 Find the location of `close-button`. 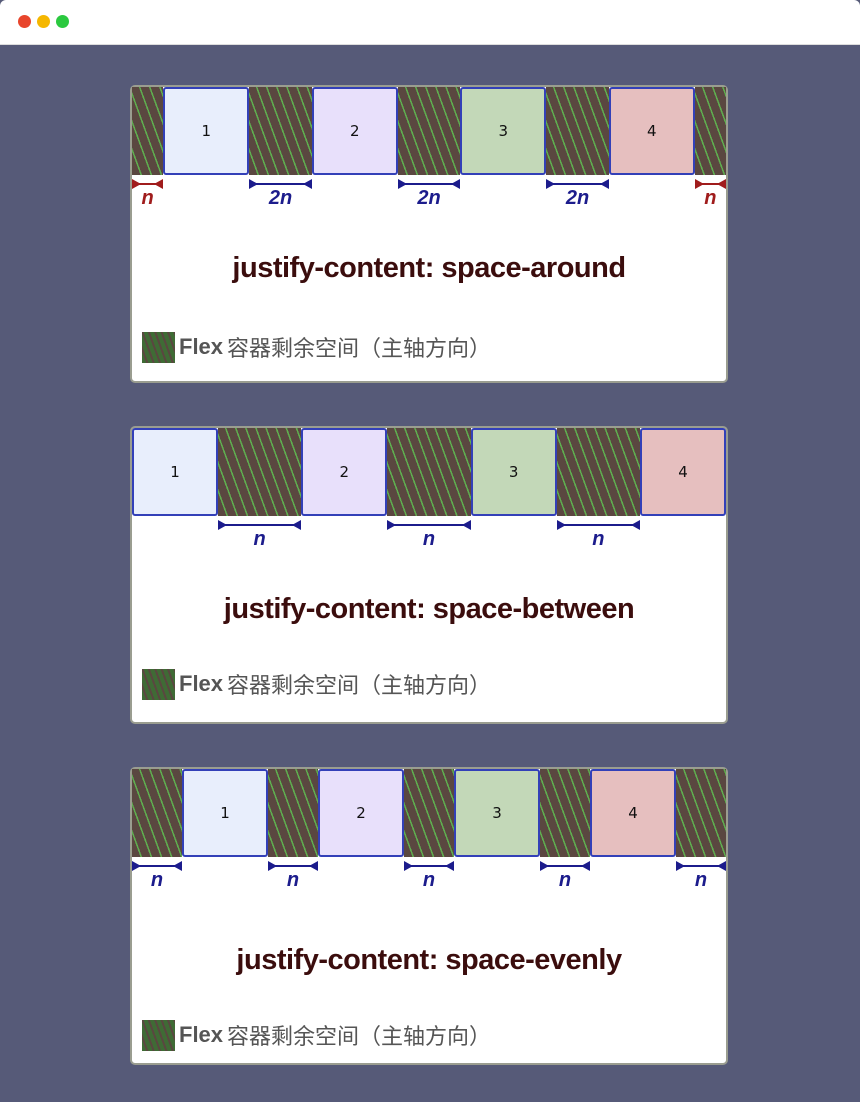

close-button is located at coordinates (24, 21).